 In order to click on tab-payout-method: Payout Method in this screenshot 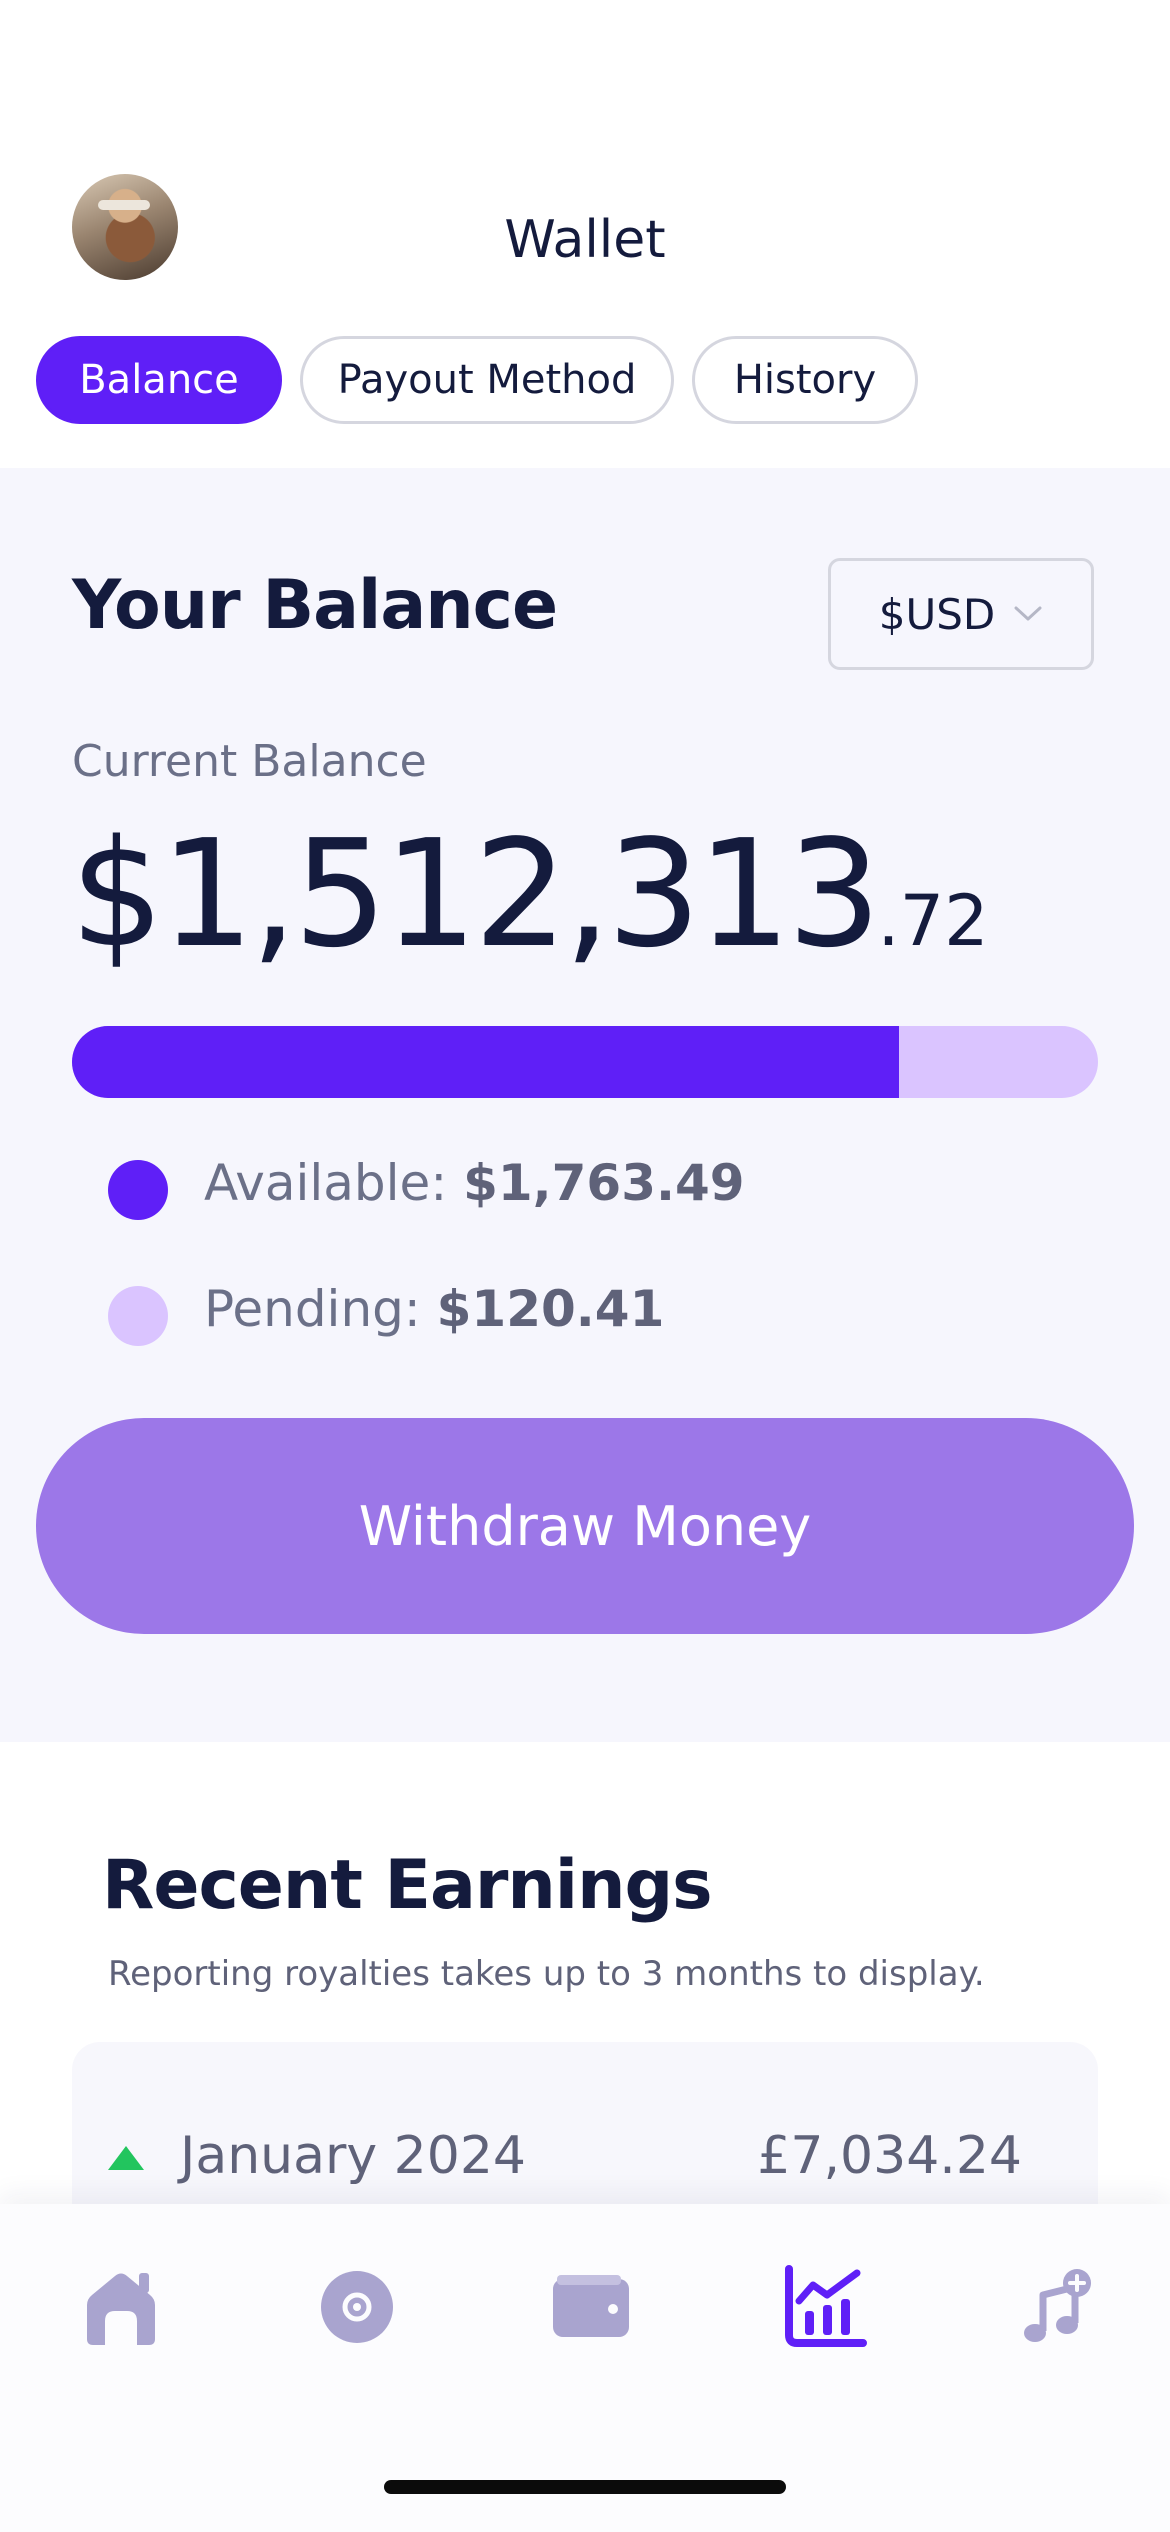, I will do `click(487, 380)`.